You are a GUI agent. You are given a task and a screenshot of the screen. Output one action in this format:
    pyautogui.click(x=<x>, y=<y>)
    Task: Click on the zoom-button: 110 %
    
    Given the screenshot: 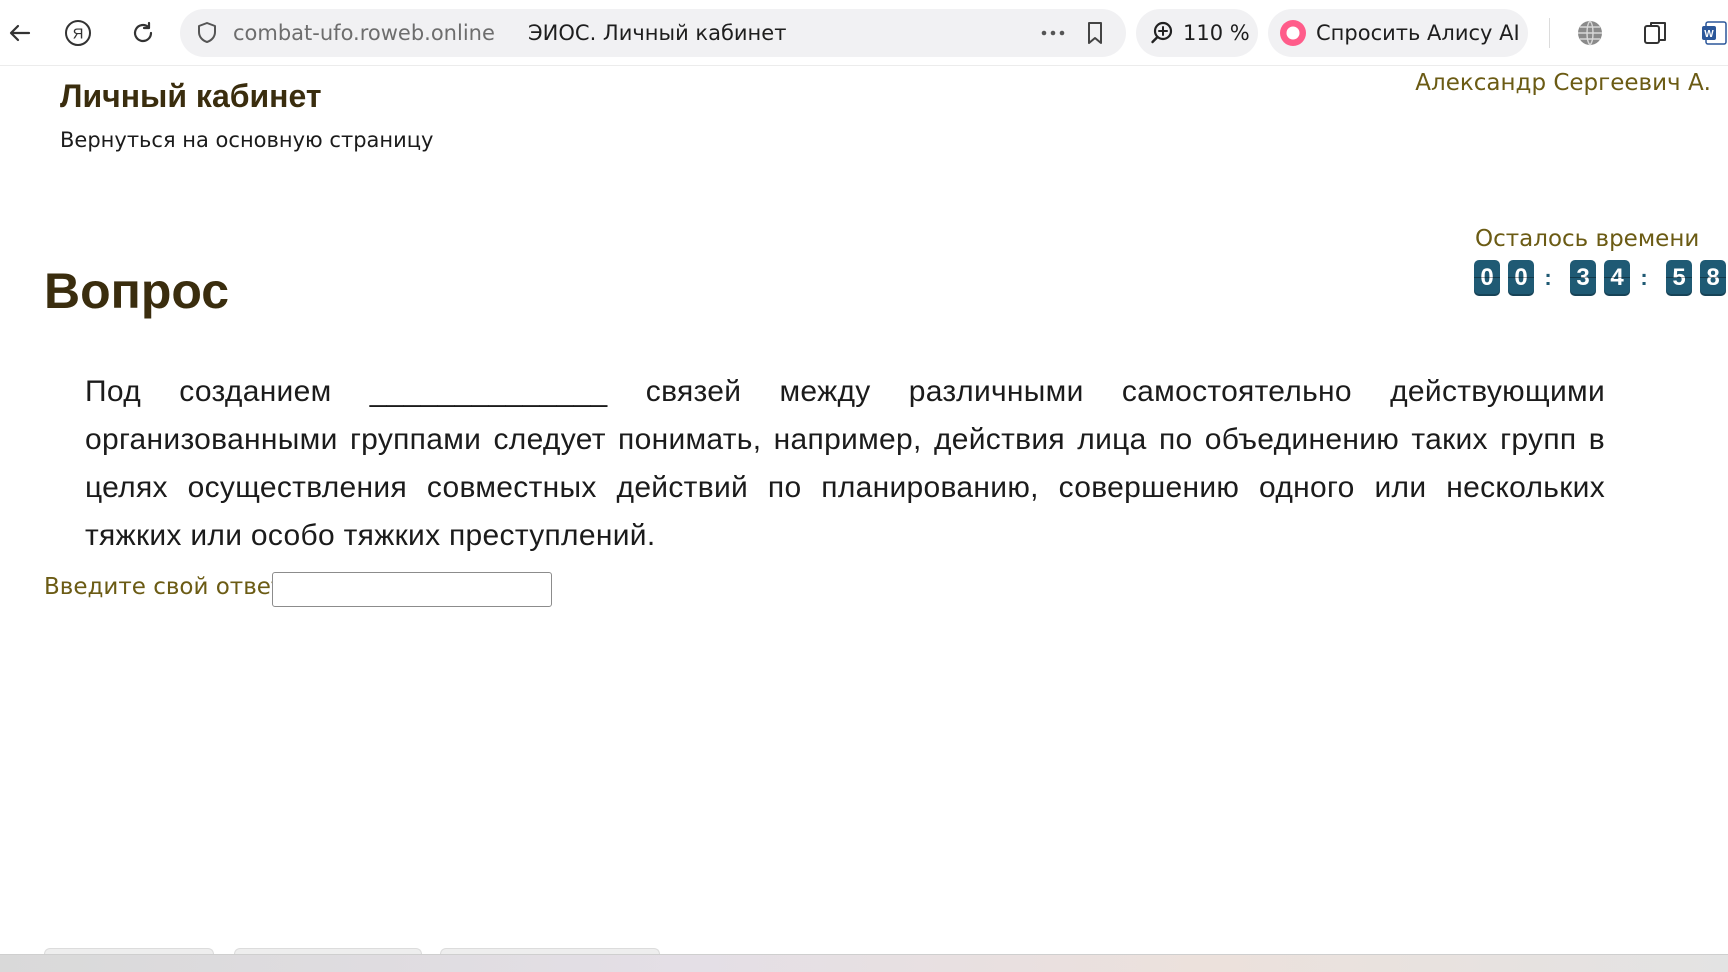 What is the action you would take?
    pyautogui.click(x=1197, y=33)
    